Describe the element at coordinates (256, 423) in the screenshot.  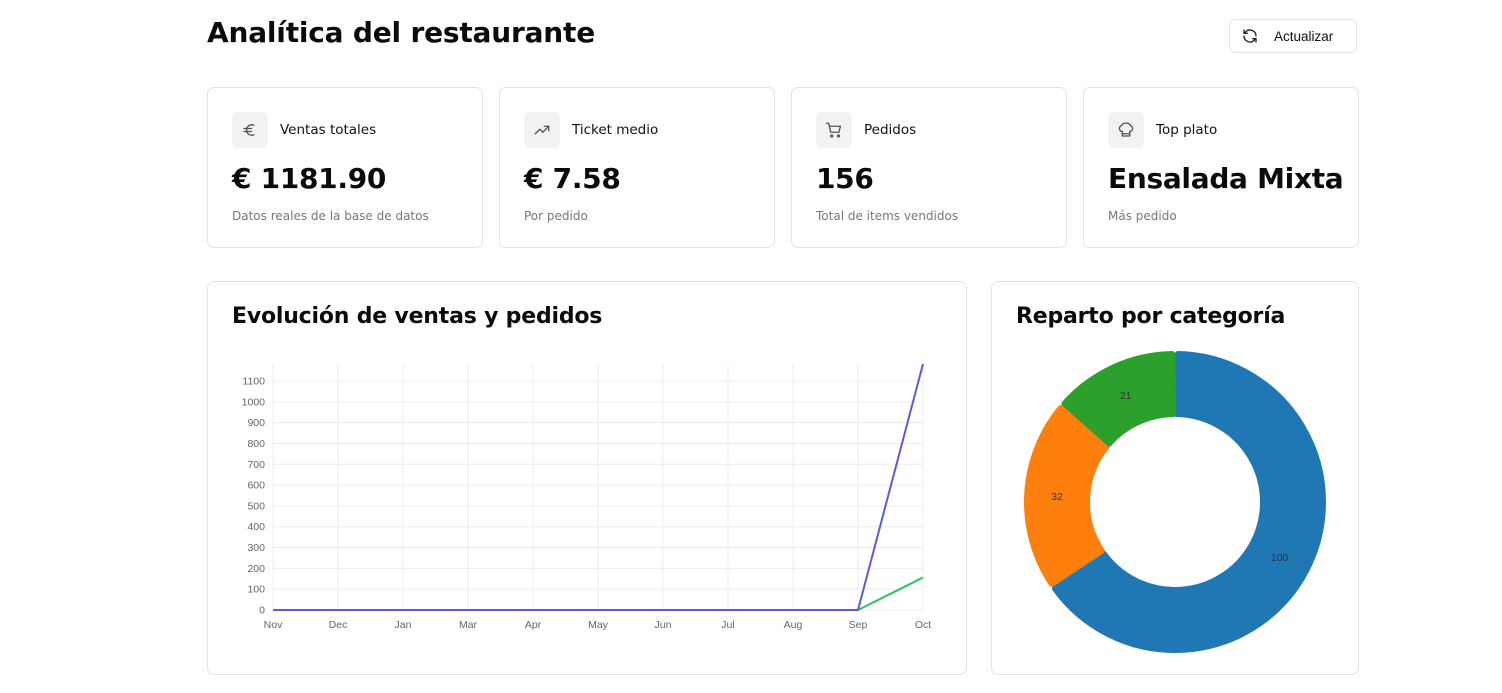
I see `y-tick-label: 900` at that location.